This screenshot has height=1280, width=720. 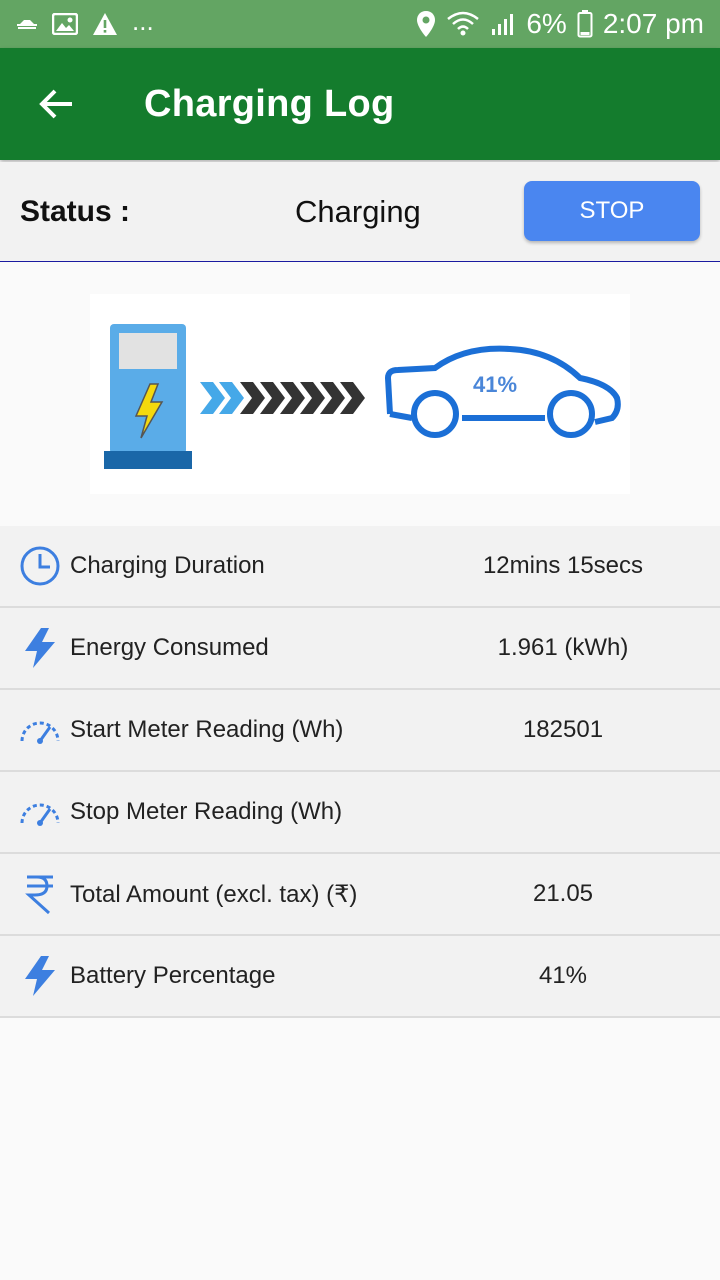 What do you see at coordinates (282, 398) in the screenshot?
I see `flow-arrows-icon` at bounding box center [282, 398].